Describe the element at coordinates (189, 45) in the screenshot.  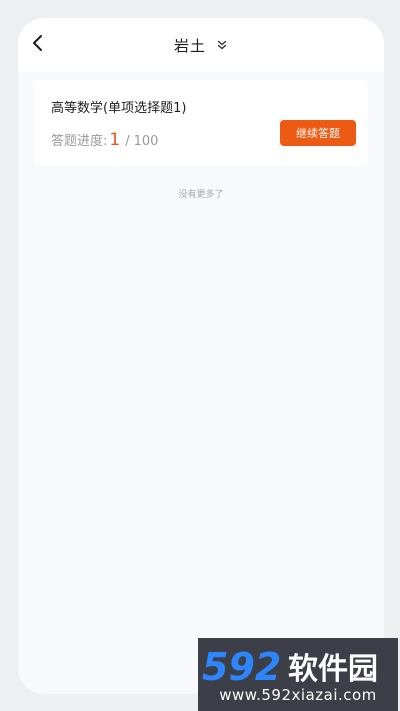
I see `page-title: 岩土` at that location.